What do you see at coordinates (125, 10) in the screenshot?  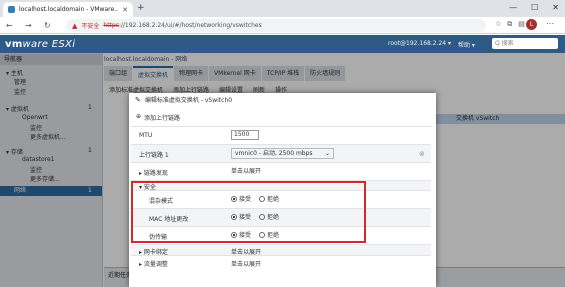 I see `tab-close-icon: ✕` at bounding box center [125, 10].